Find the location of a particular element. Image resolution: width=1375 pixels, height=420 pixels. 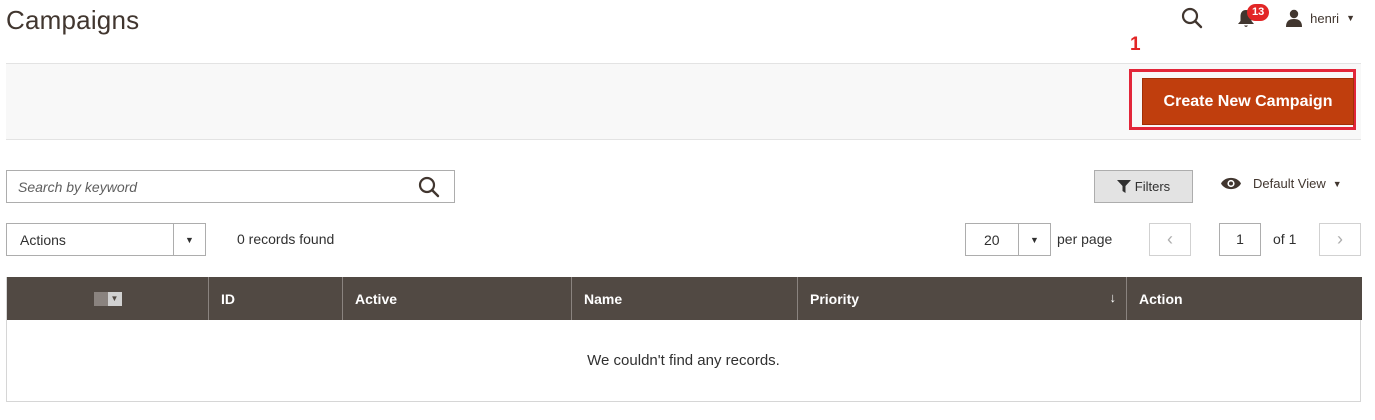

column-mass-select: ▼ is located at coordinates (108, 298).